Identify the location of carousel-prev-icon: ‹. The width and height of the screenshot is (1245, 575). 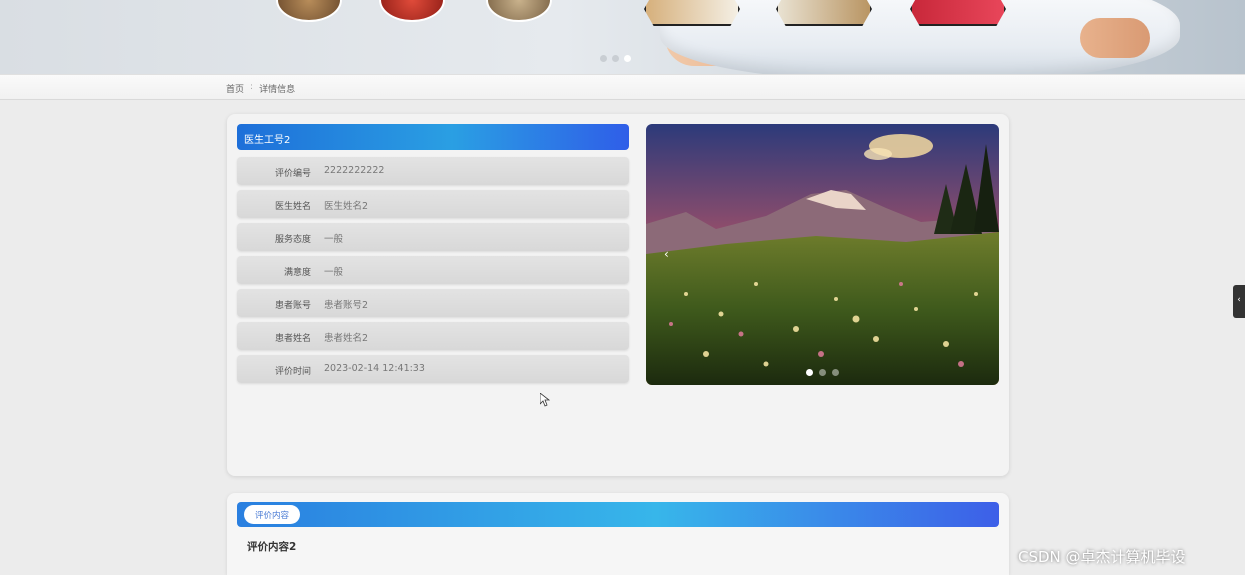
(666, 254).